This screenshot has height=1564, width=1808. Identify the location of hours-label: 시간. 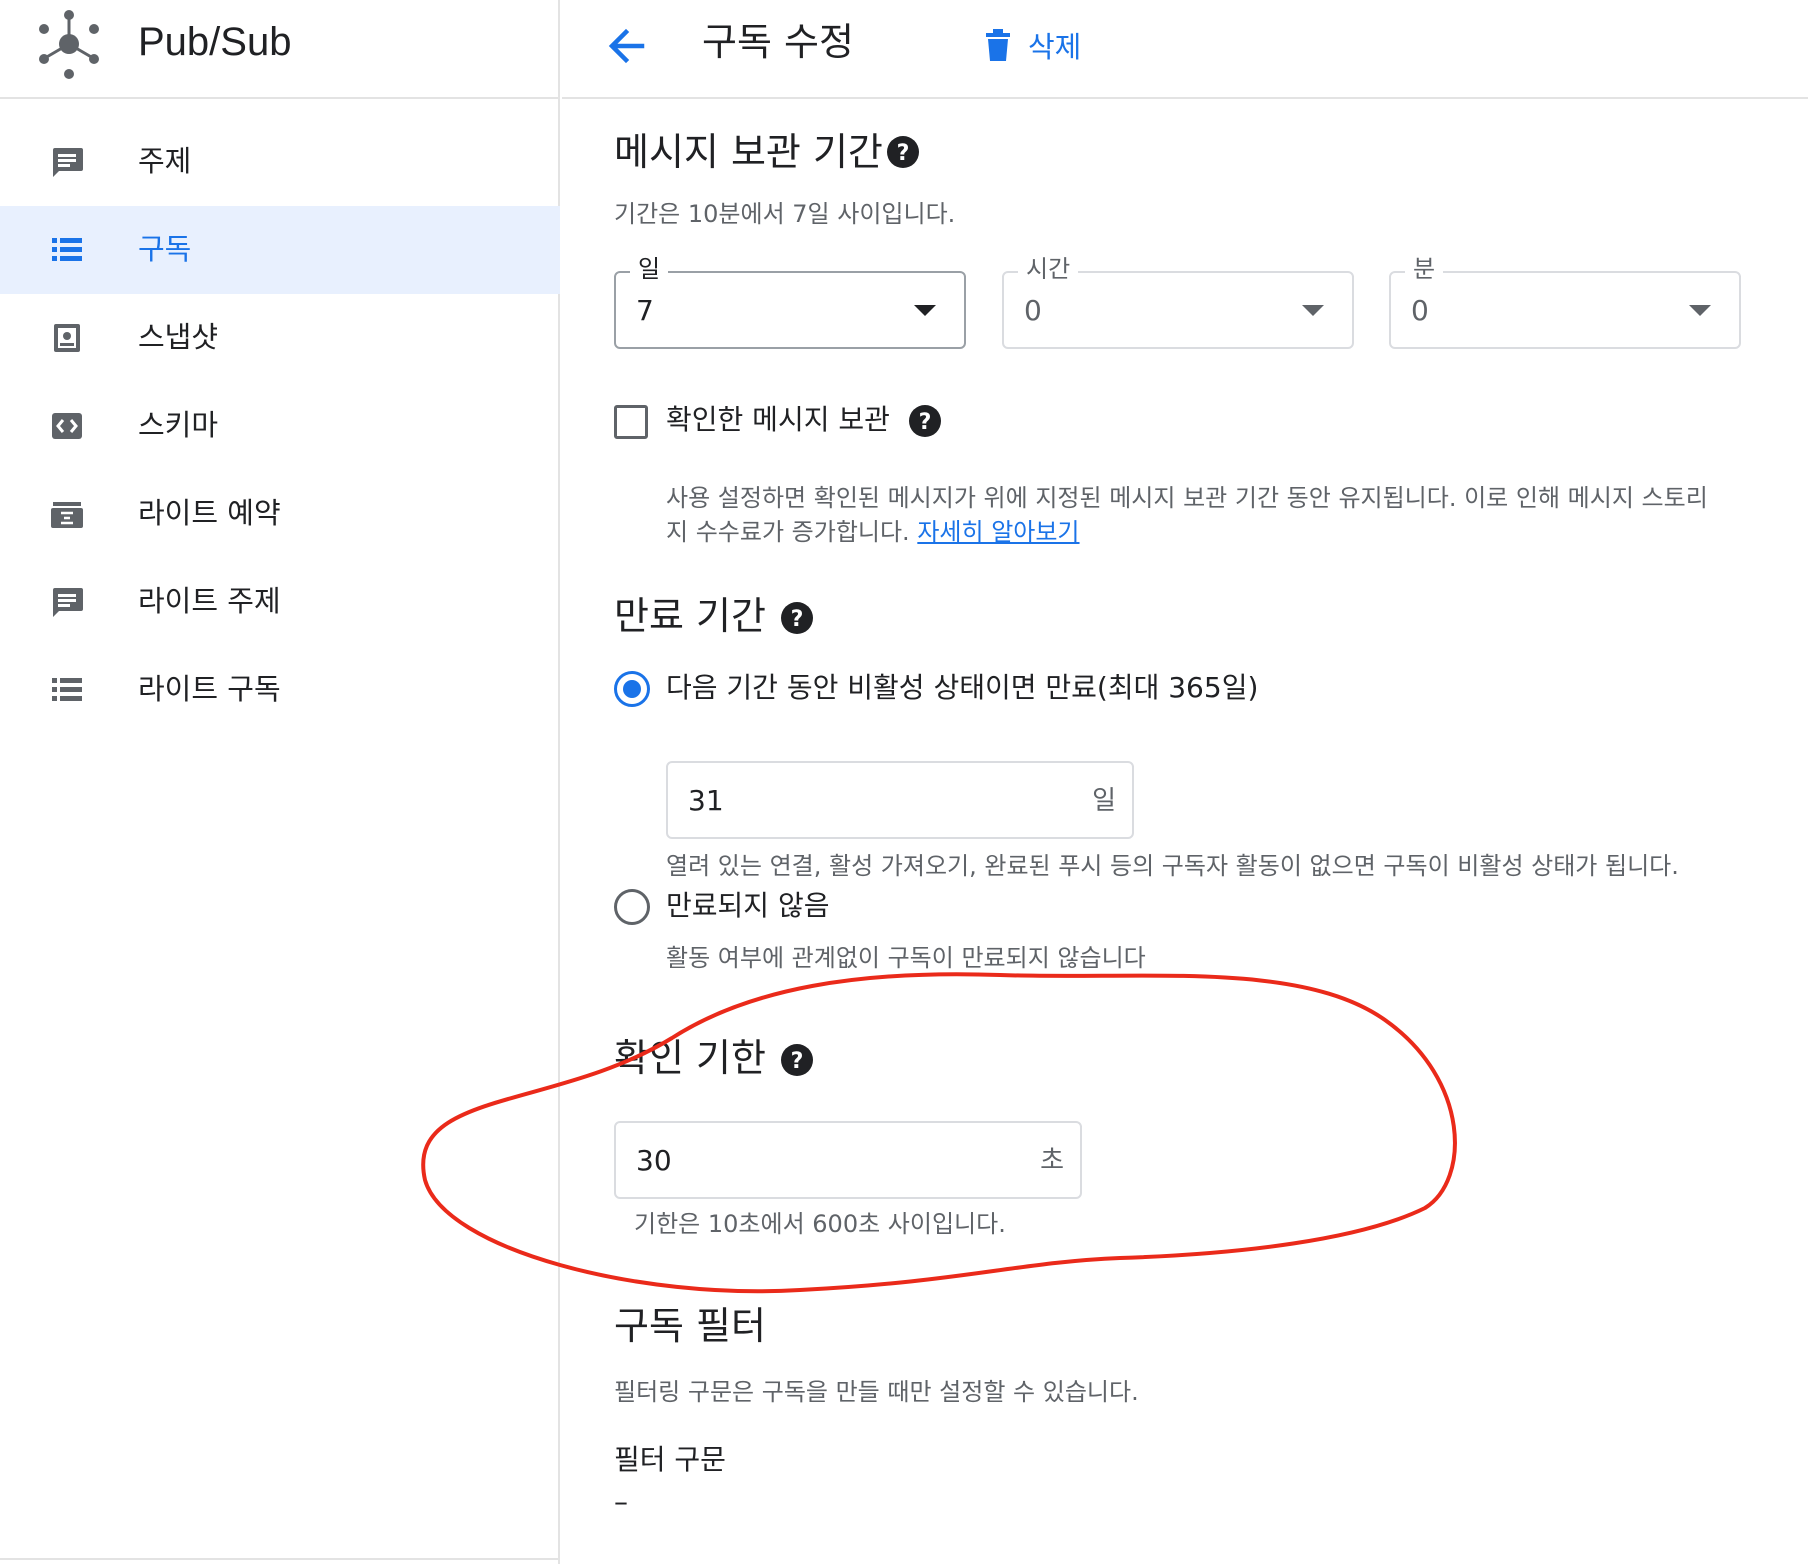
(1048, 269).